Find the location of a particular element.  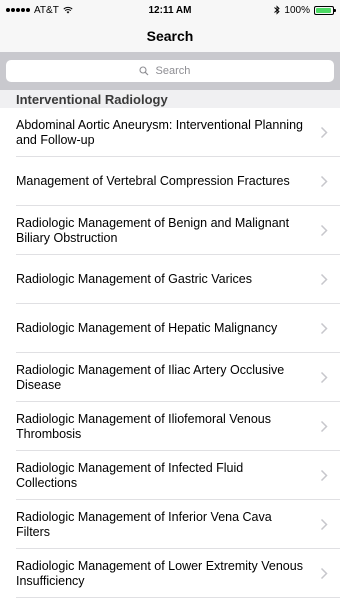

search-field is located at coordinates (170, 71).